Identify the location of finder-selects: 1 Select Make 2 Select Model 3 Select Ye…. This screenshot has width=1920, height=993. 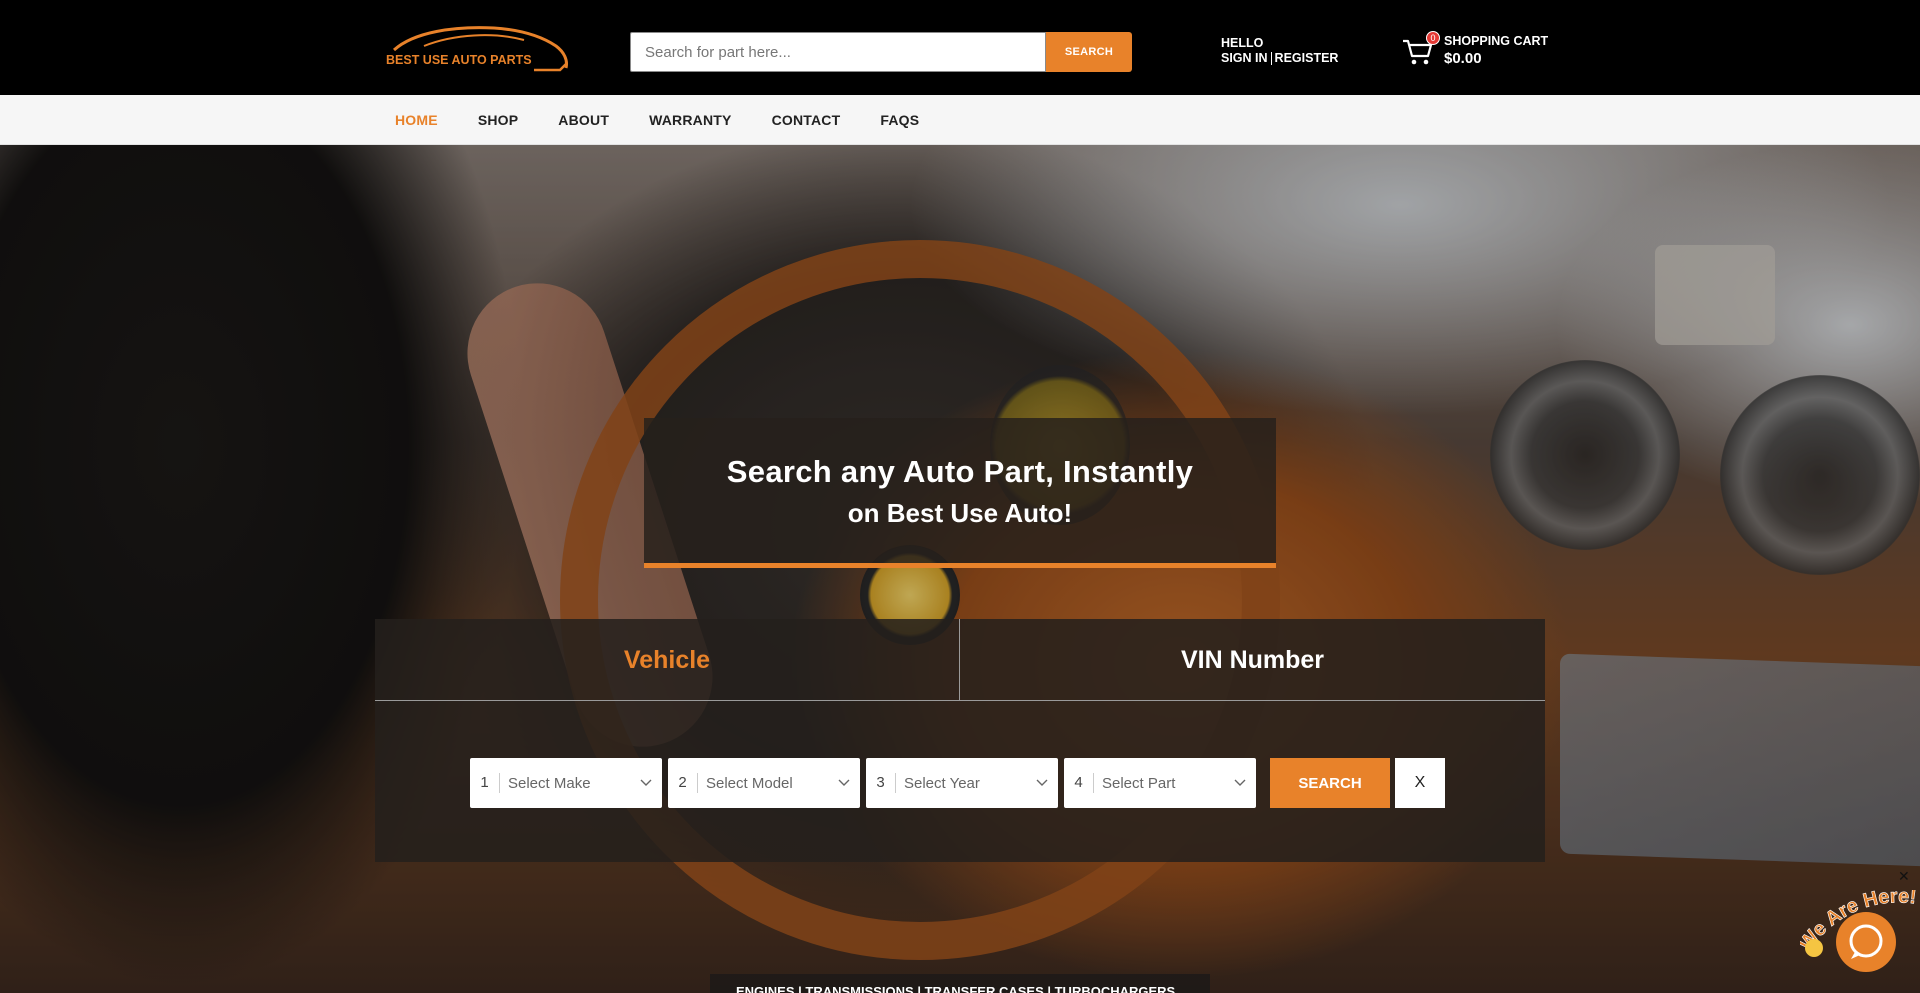
(957, 783).